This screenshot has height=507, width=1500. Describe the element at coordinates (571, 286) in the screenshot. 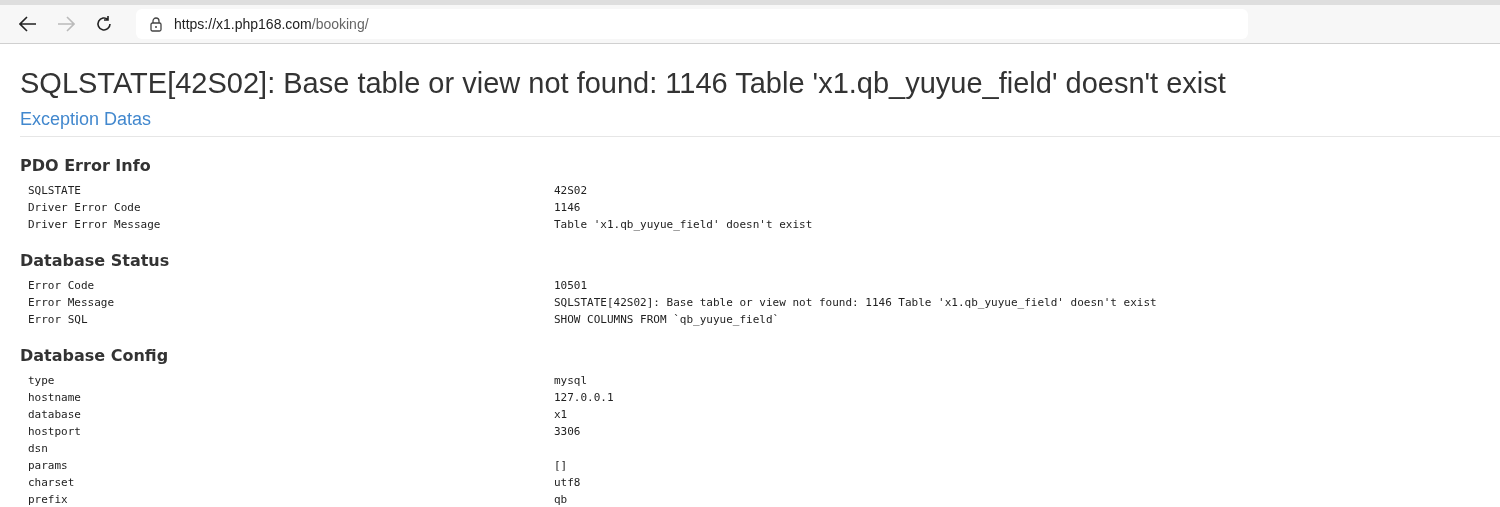

I see `field-value: 10501` at that location.